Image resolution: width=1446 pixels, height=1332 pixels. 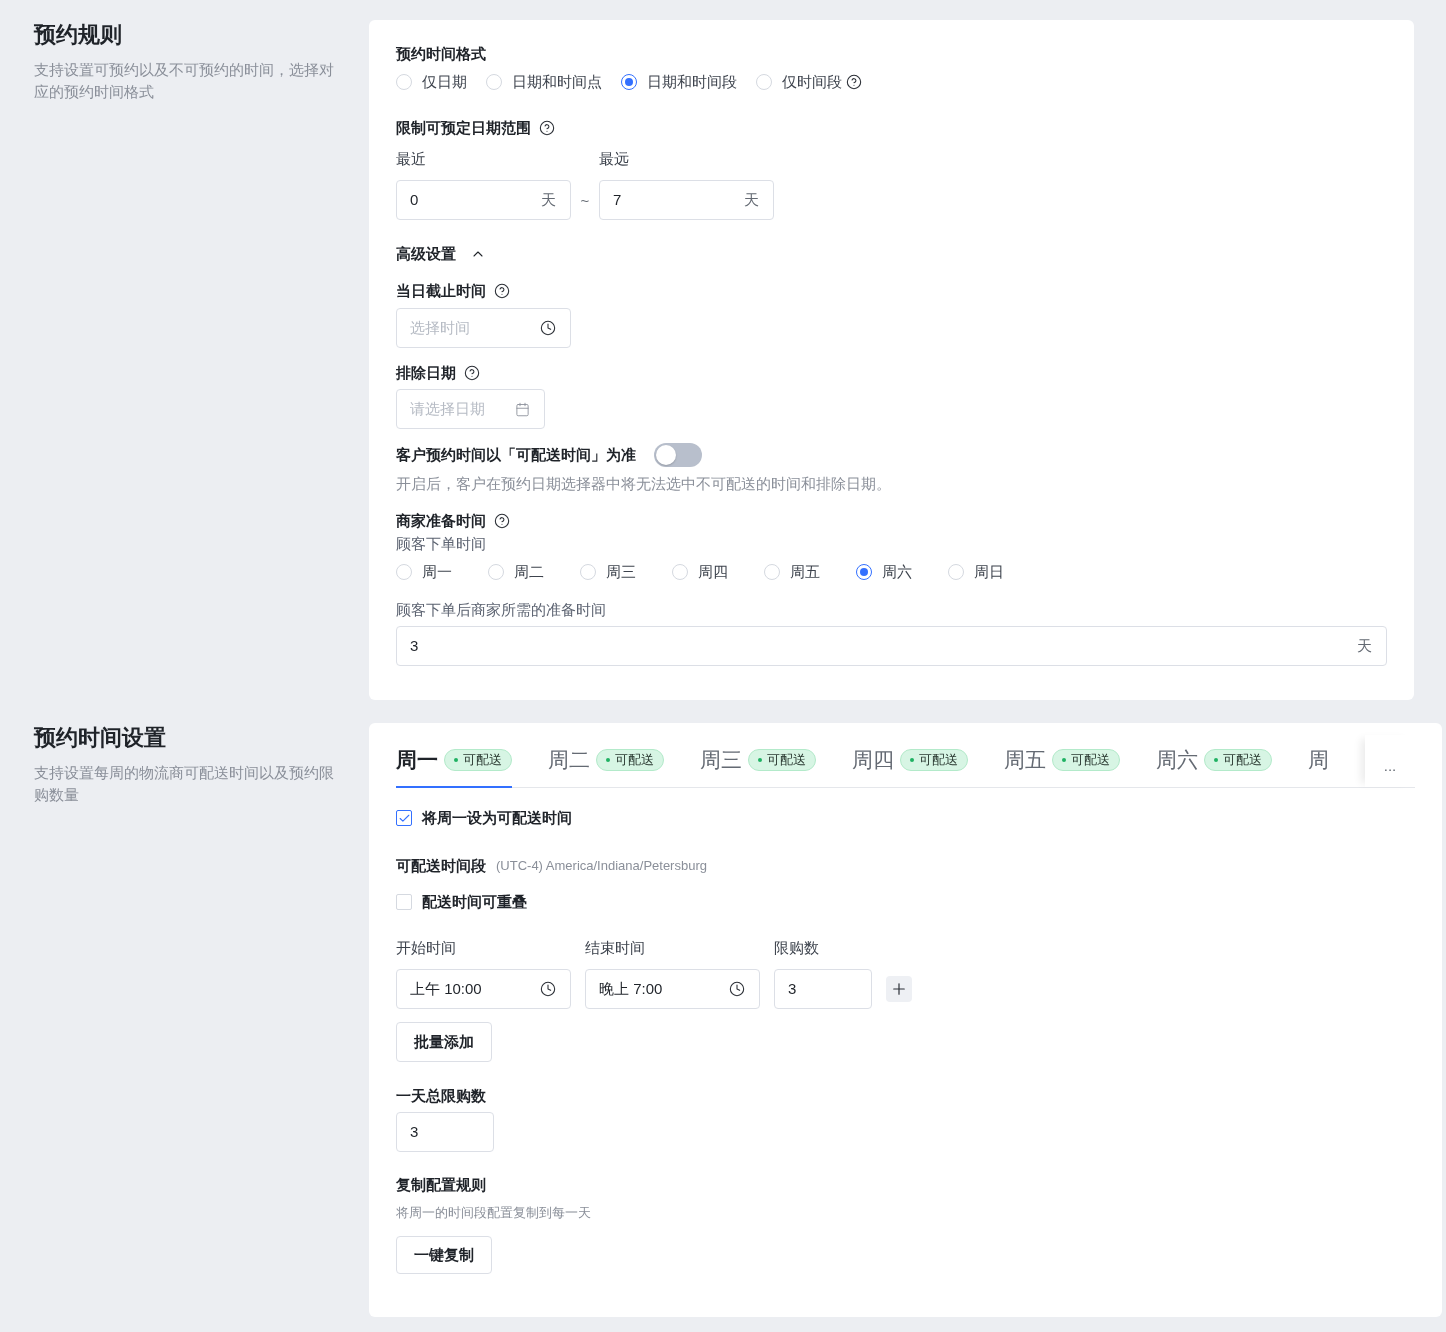 I want to click on calendar-icon, so click(x=522, y=409).